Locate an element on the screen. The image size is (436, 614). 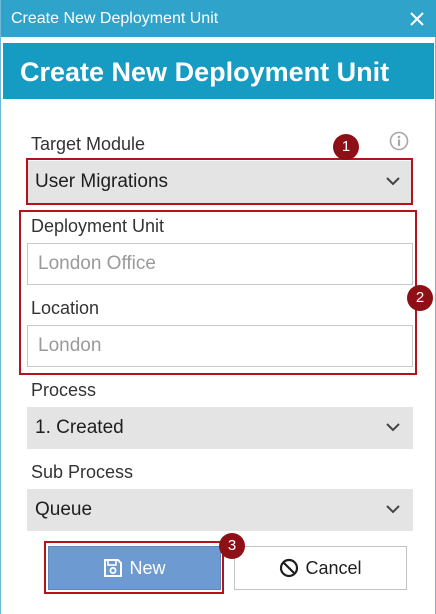
title-bar: Create New Deployment Unit is located at coordinates (218, 18).